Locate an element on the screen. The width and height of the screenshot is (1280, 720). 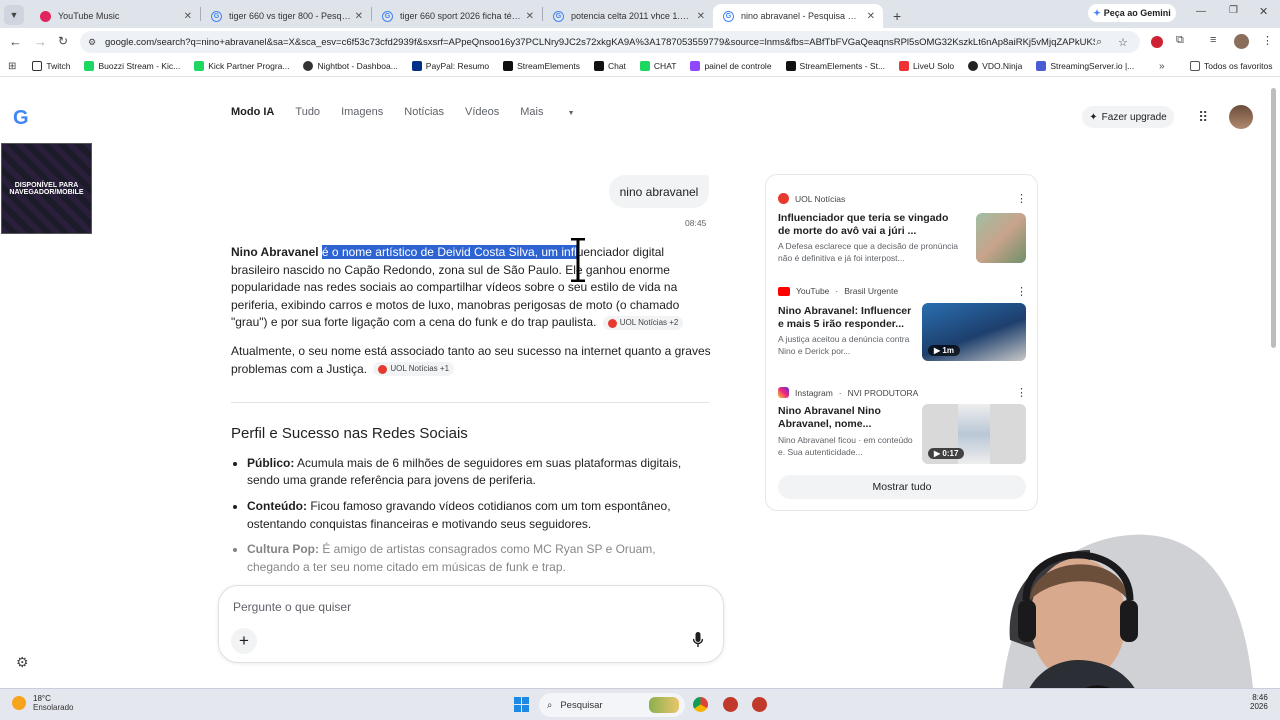
query-text: nino abravanel is located at coordinates (659, 191).